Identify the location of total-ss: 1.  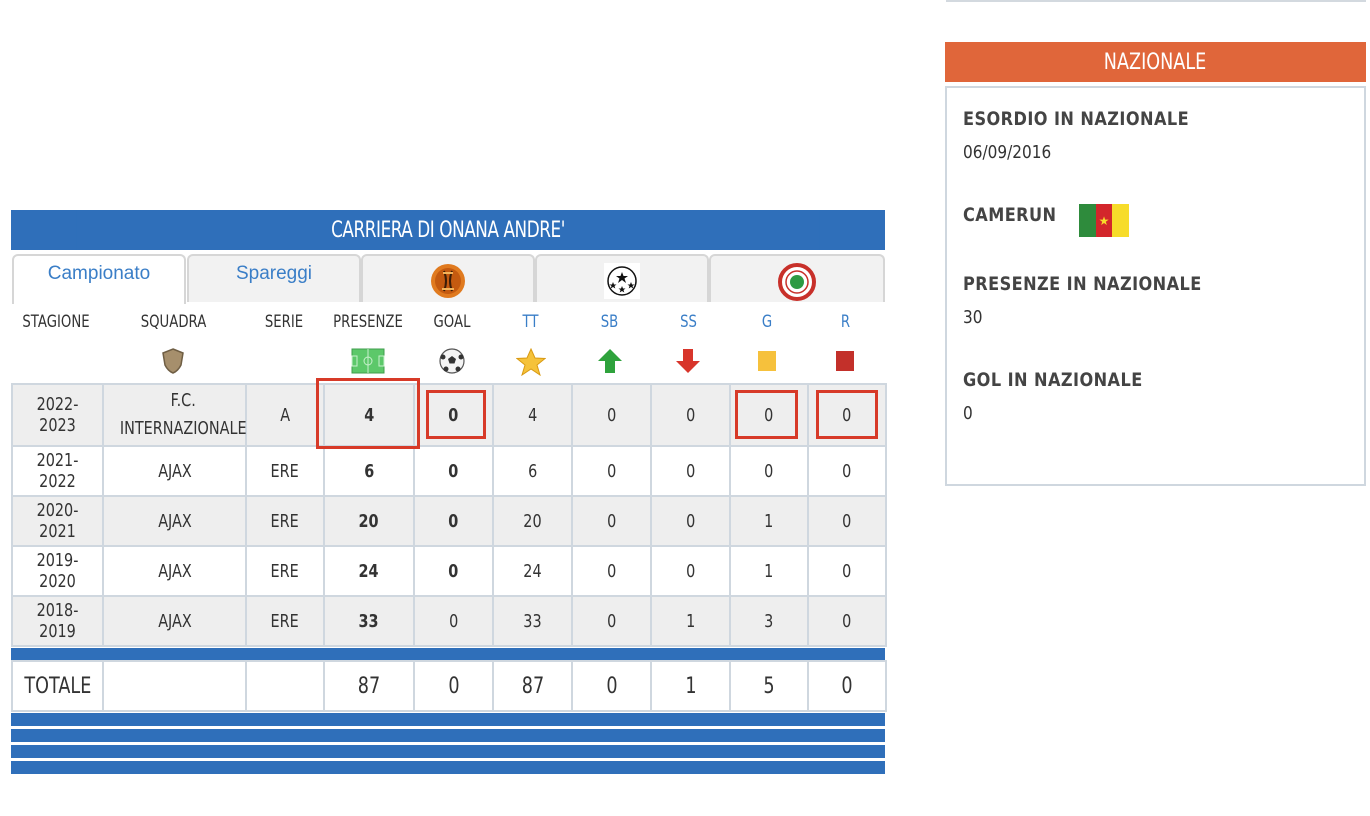
(690, 686).